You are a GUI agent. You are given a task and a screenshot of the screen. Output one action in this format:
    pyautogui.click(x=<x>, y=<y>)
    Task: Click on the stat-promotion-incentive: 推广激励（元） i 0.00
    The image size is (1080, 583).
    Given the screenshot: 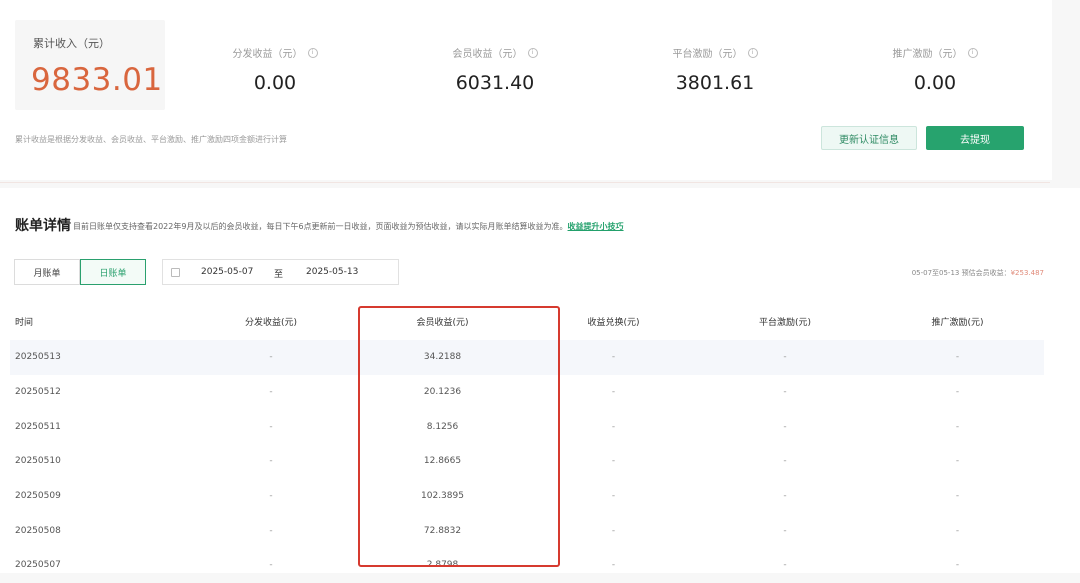 What is the action you would take?
    pyautogui.click(x=935, y=69)
    